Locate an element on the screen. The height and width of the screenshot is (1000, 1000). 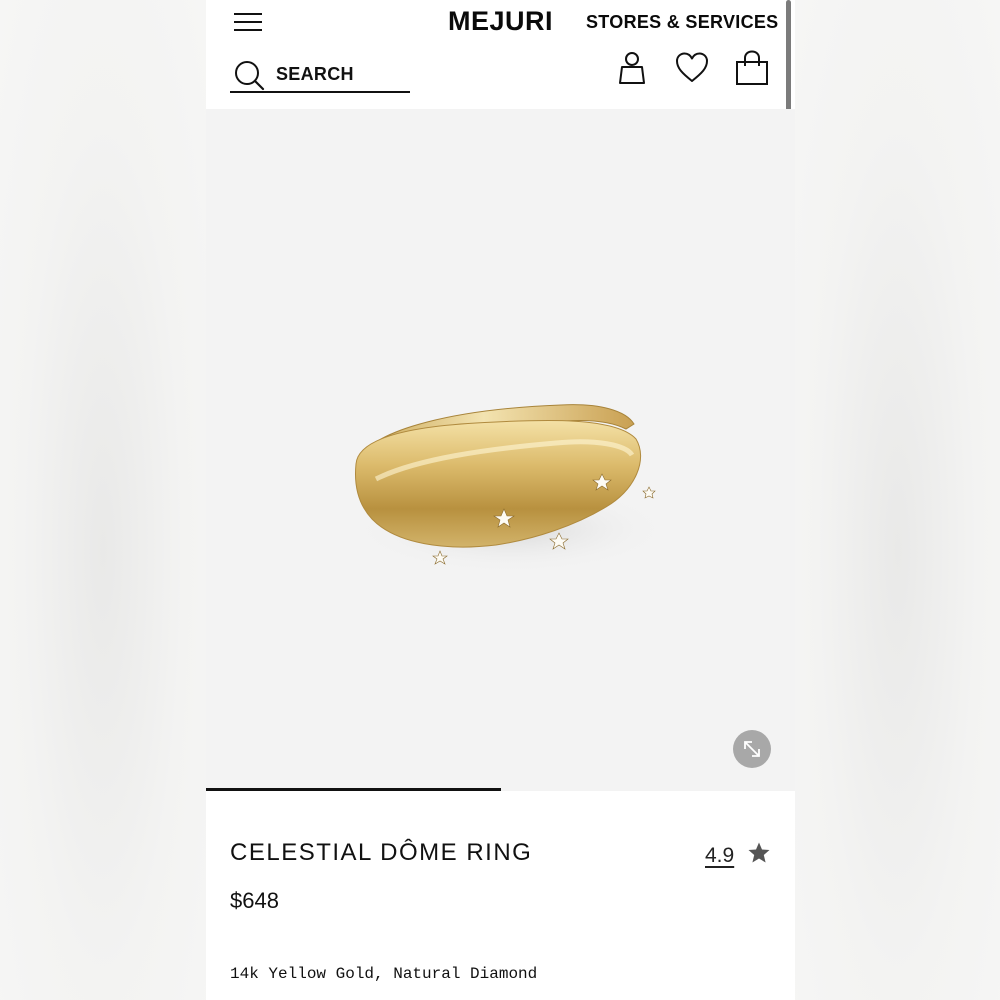
star-icon is located at coordinates (759, 852).